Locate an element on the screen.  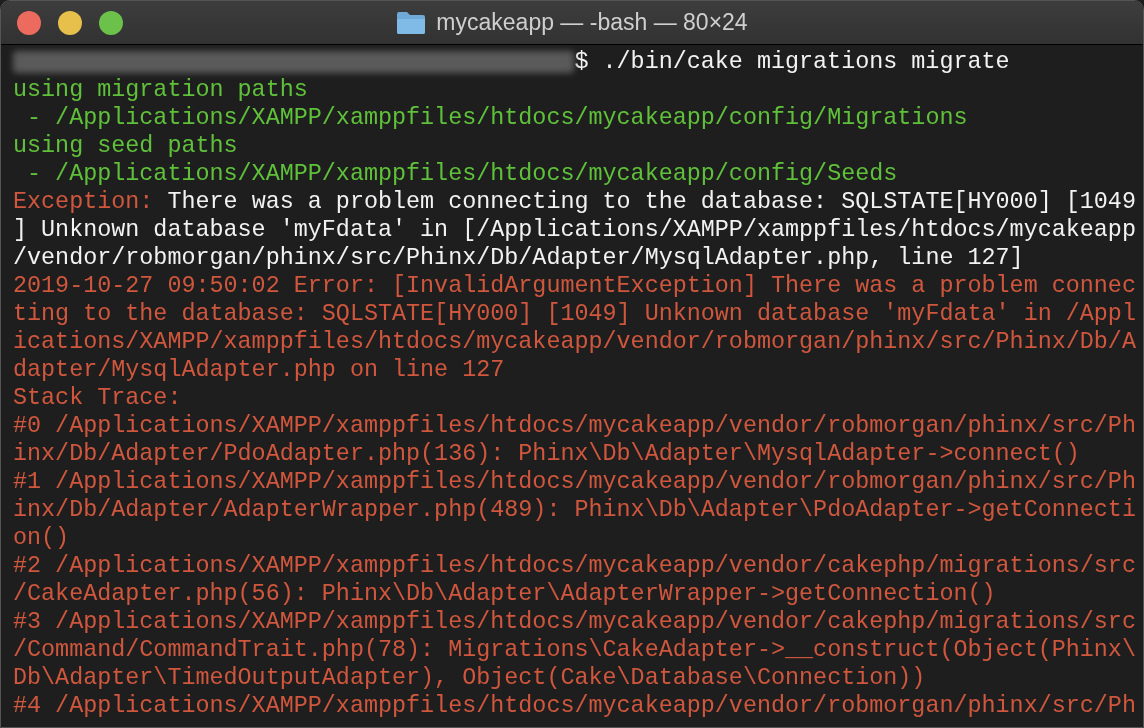
terminal-line: ting to the database: SQLSTATE[HY000] [1049] Unknown database 'myFdata' in /Appl is located at coordinates (574, 314).